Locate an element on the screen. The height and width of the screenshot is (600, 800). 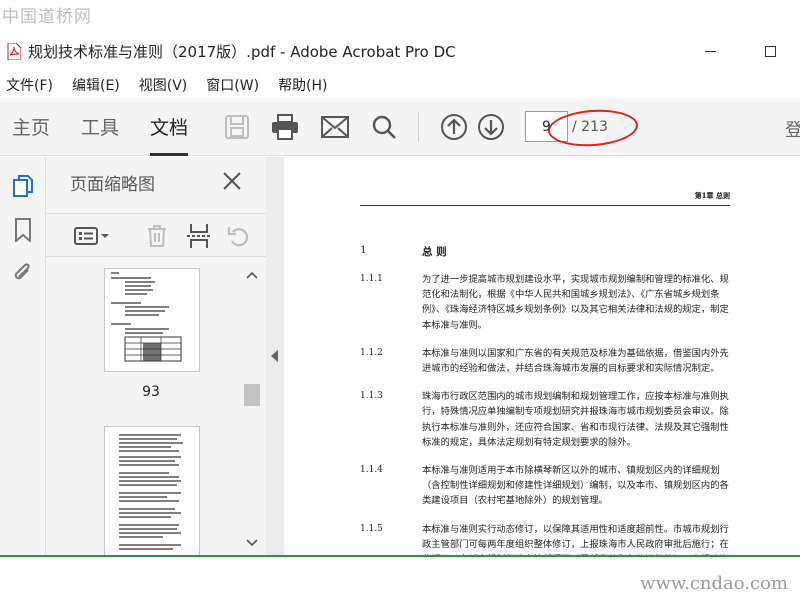
clause-number: 1.1.1 is located at coordinates (371, 279).